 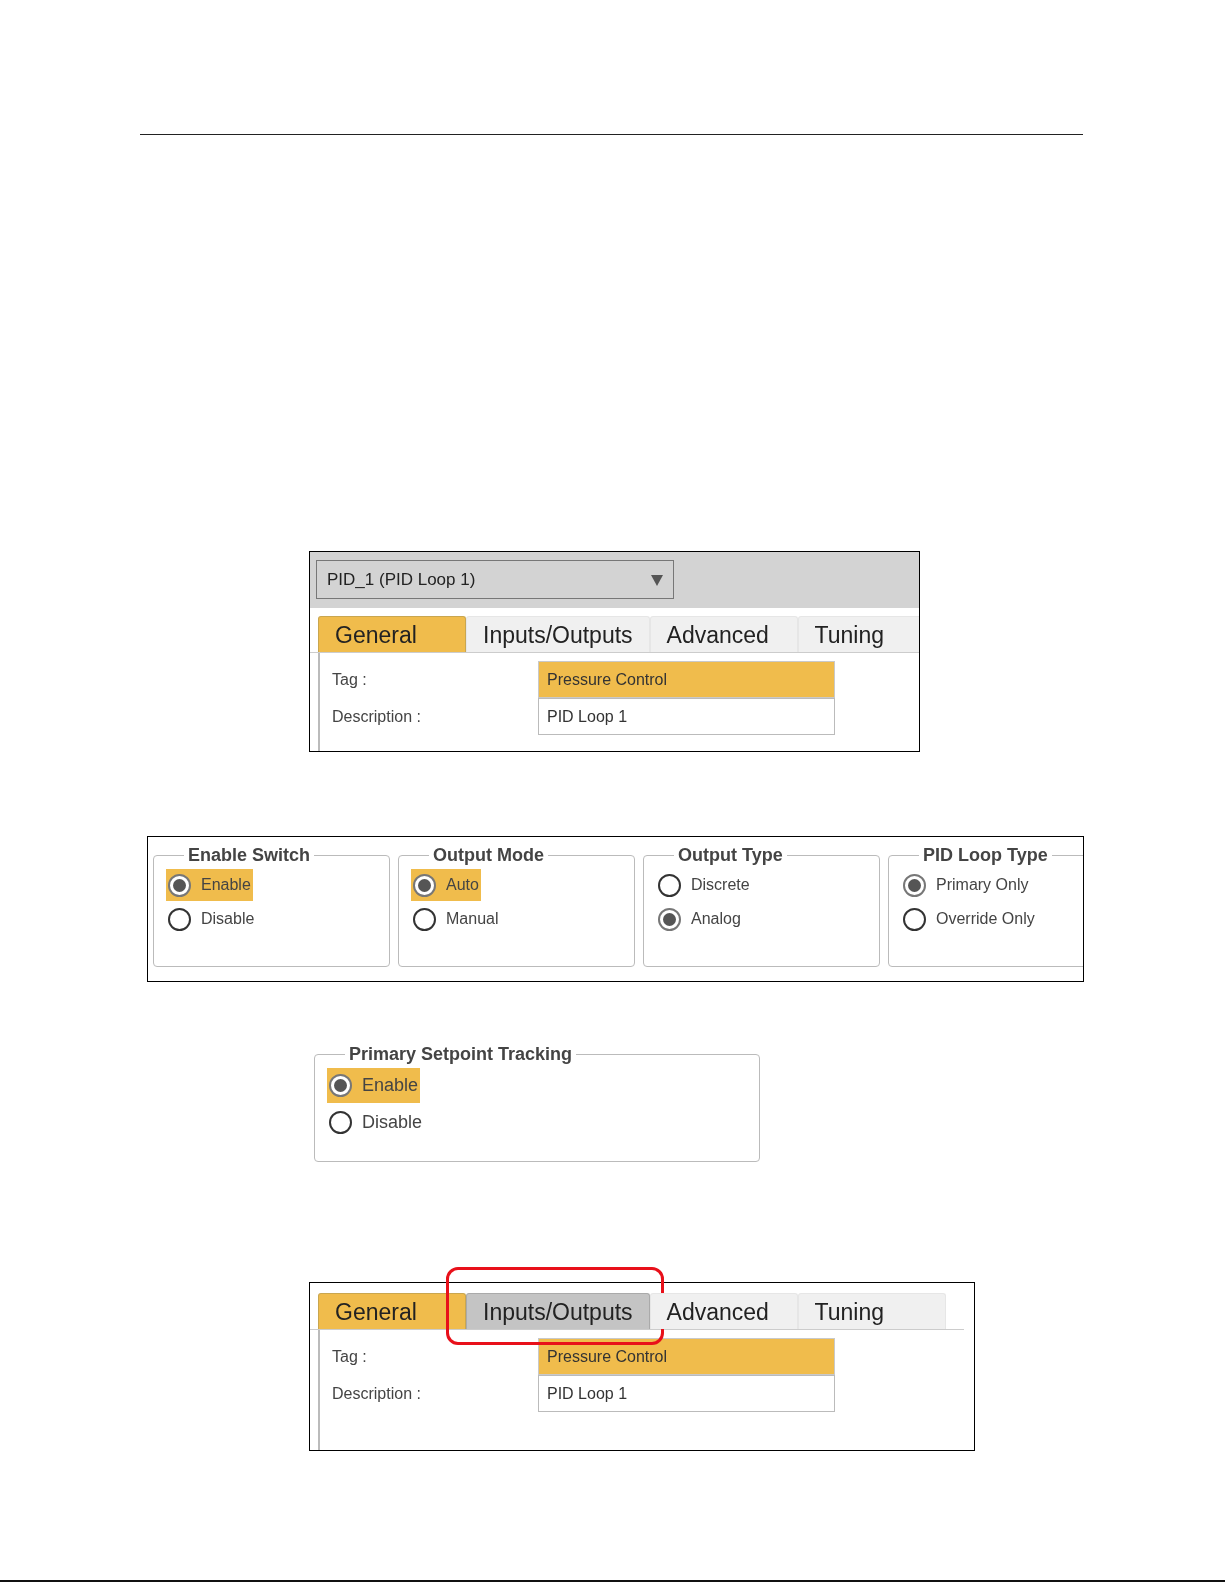 I want to click on dropdown: PID_1 (PID Loop 1), so click(x=495, y=579).